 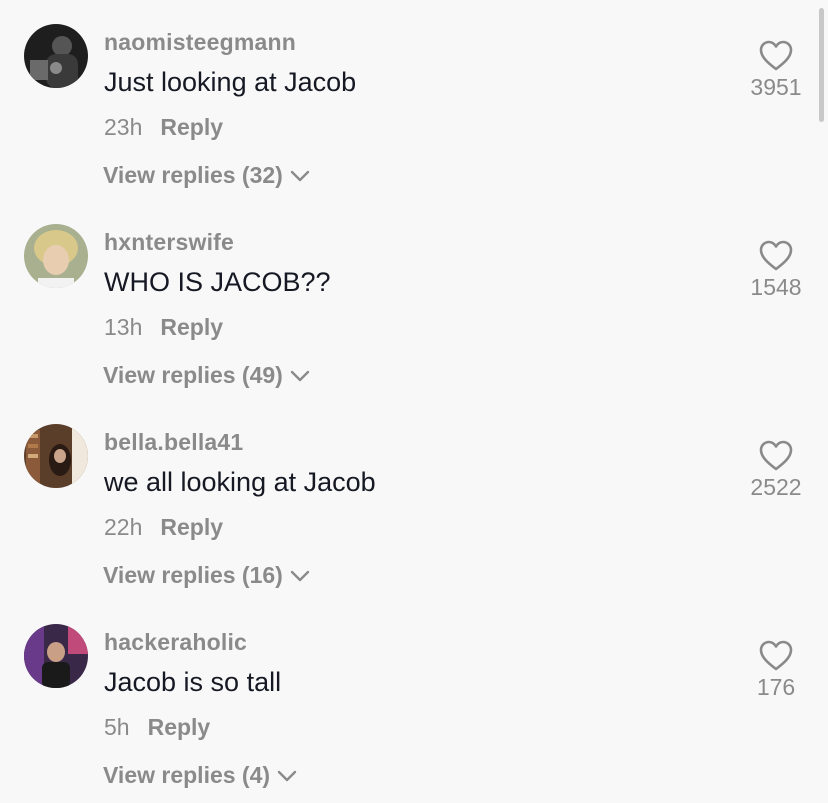 What do you see at coordinates (230, 82) in the screenshot?
I see `comment-text: Just looking at Jacob` at bounding box center [230, 82].